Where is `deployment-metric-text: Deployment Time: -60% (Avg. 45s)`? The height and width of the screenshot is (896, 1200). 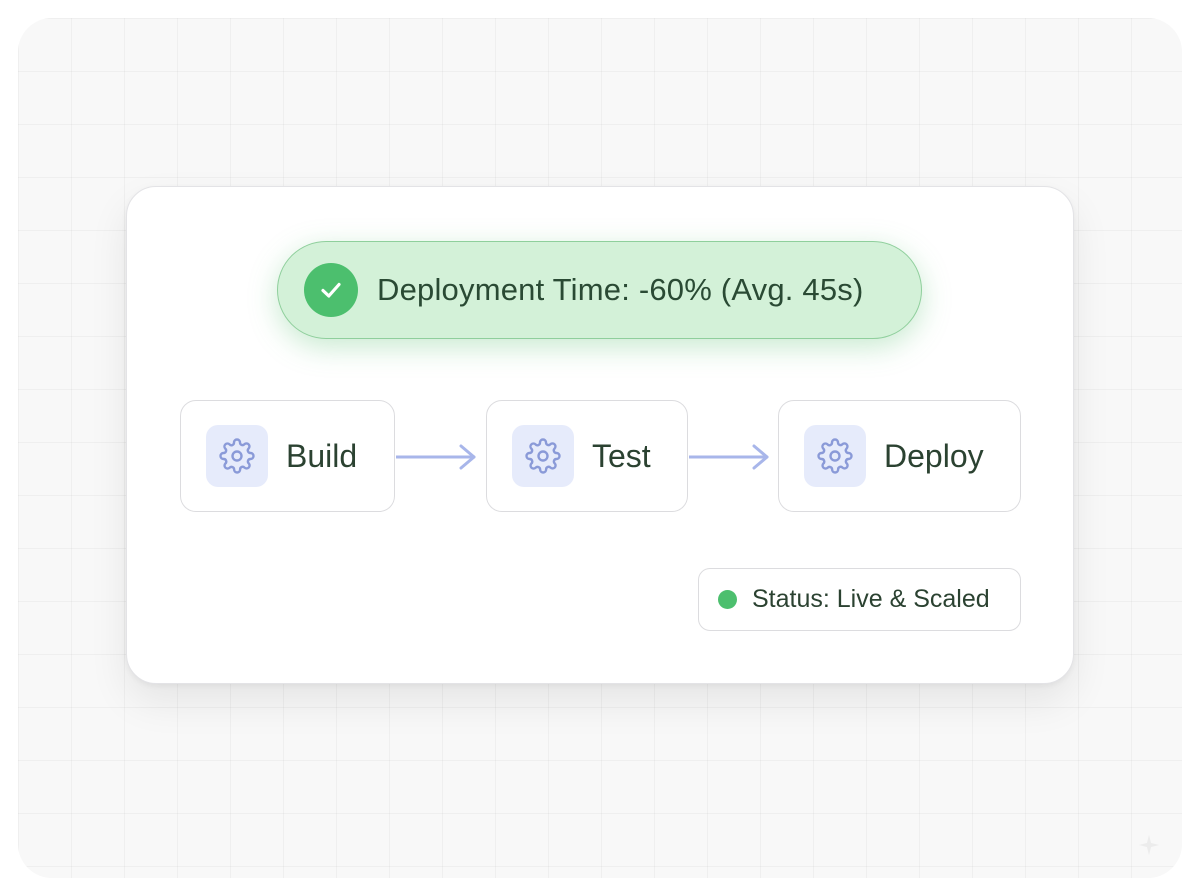 deployment-metric-text: Deployment Time: -60% (Avg. 45s) is located at coordinates (620, 289).